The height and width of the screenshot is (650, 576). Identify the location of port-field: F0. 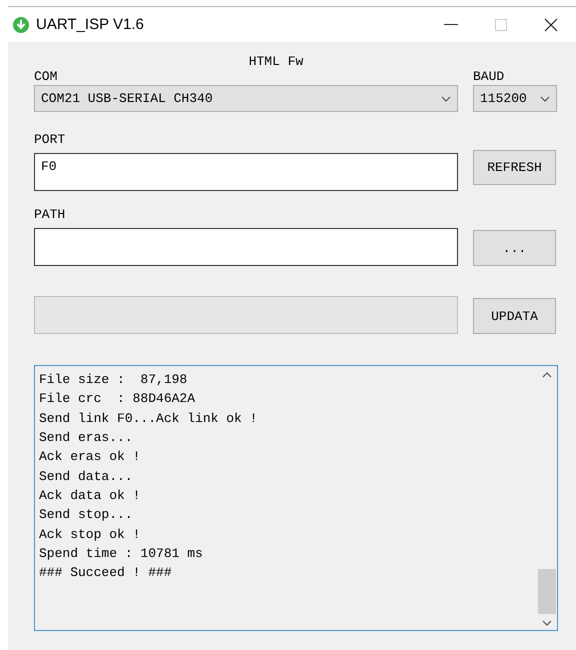
(246, 172).